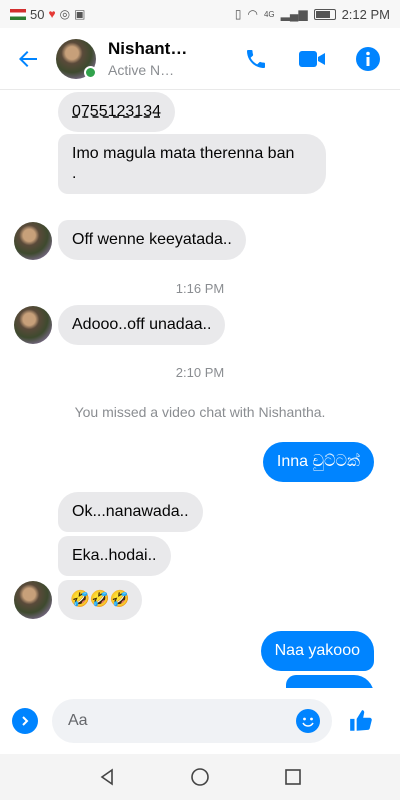 The height and width of the screenshot is (800, 400). I want to click on message-composer, so click(200, 721).